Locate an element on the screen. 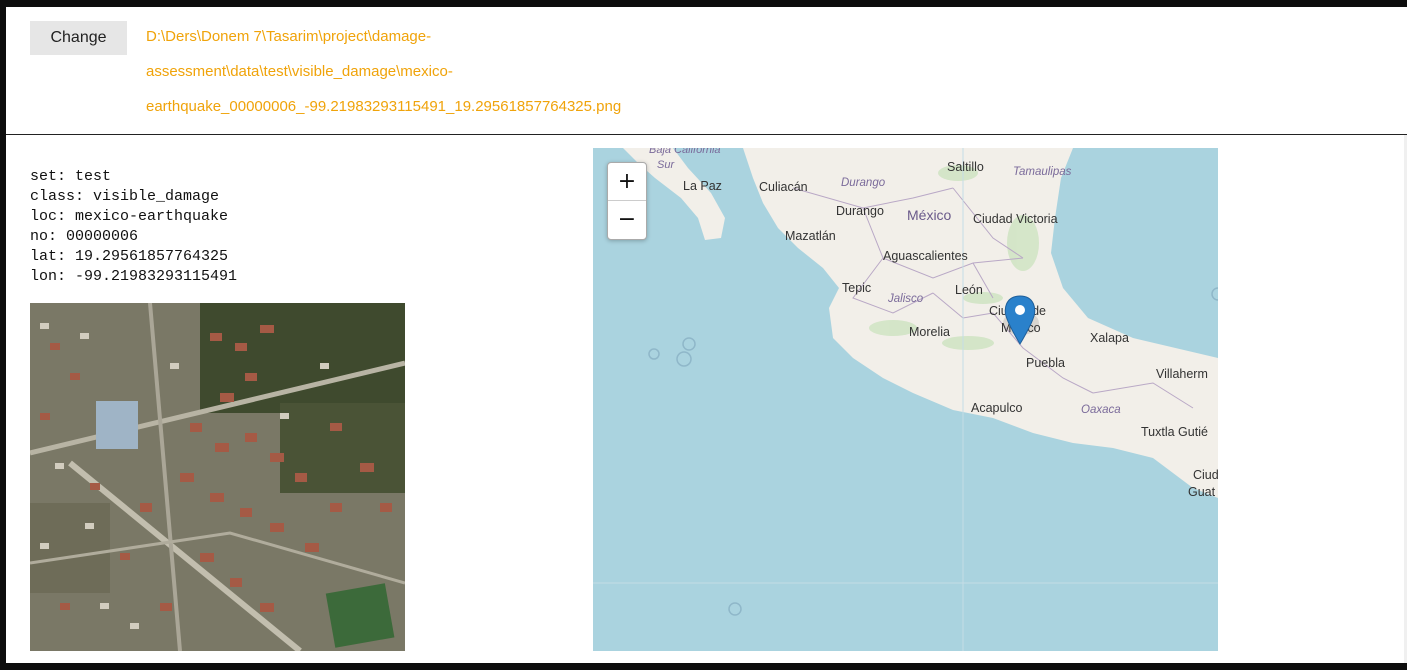 The height and width of the screenshot is (670, 1407). meta-loc: loc: mexico-earthquake is located at coordinates (129, 216).